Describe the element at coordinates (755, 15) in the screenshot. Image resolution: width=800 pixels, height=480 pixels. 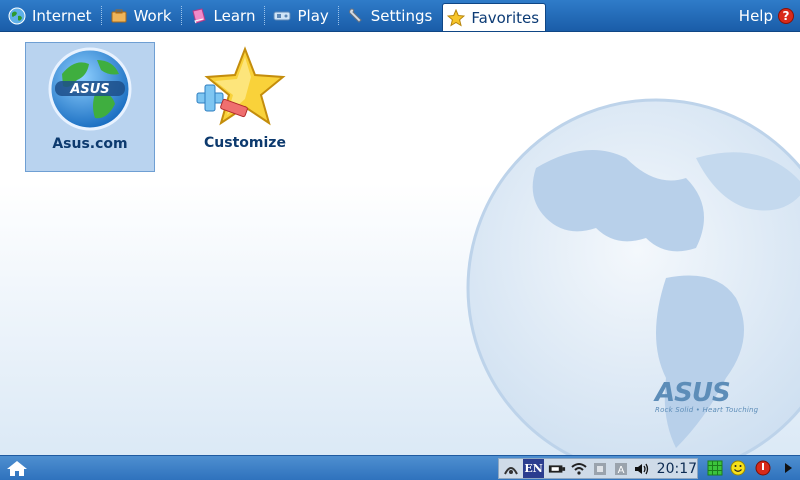
I see `help-label: Help` at that location.